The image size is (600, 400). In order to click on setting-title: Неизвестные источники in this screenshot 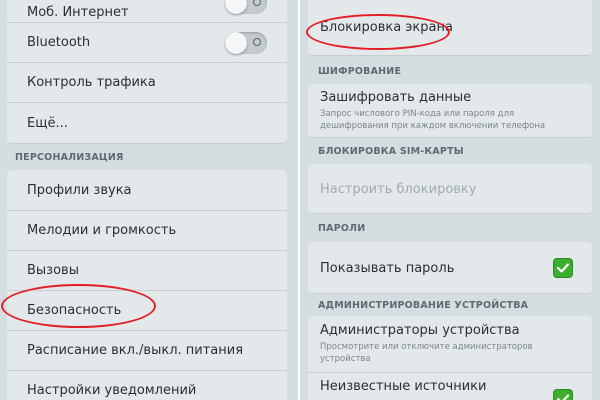, I will do `click(403, 386)`.